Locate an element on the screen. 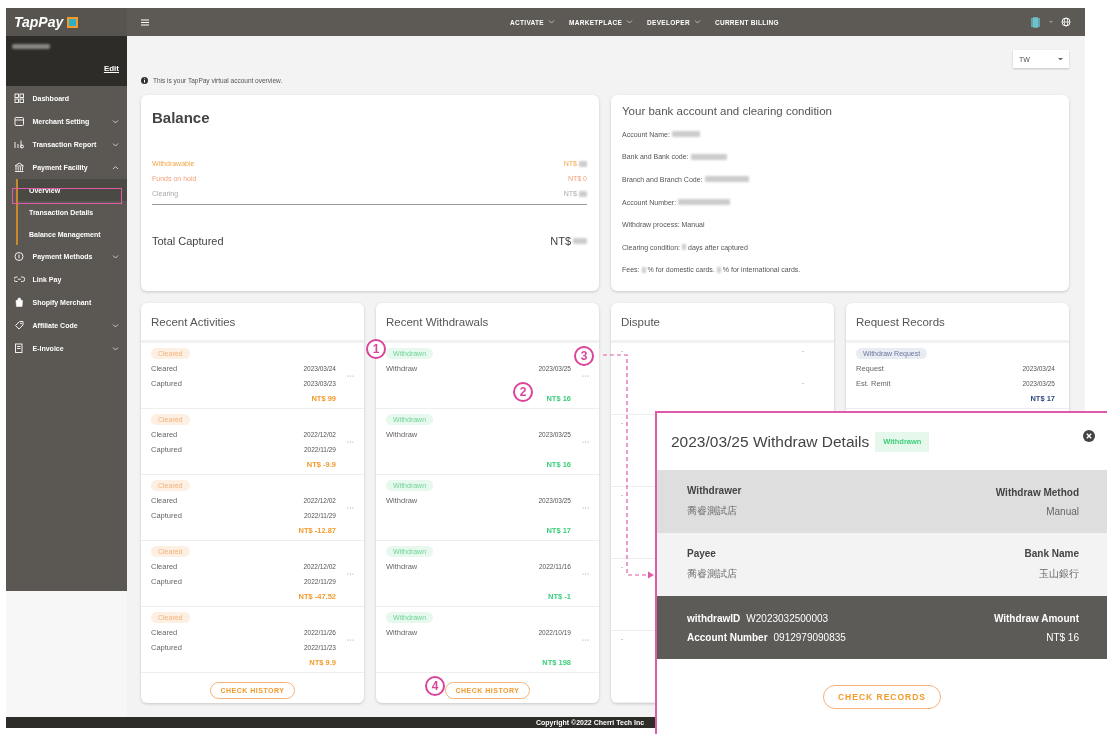 This screenshot has width=1107, height=734. card-title: Your bank account and clearing condition is located at coordinates (727, 112).